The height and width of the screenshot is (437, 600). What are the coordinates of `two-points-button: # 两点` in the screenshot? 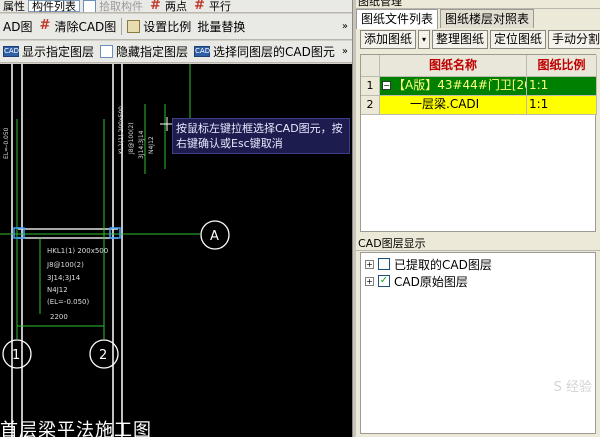 It's located at (168, 6).